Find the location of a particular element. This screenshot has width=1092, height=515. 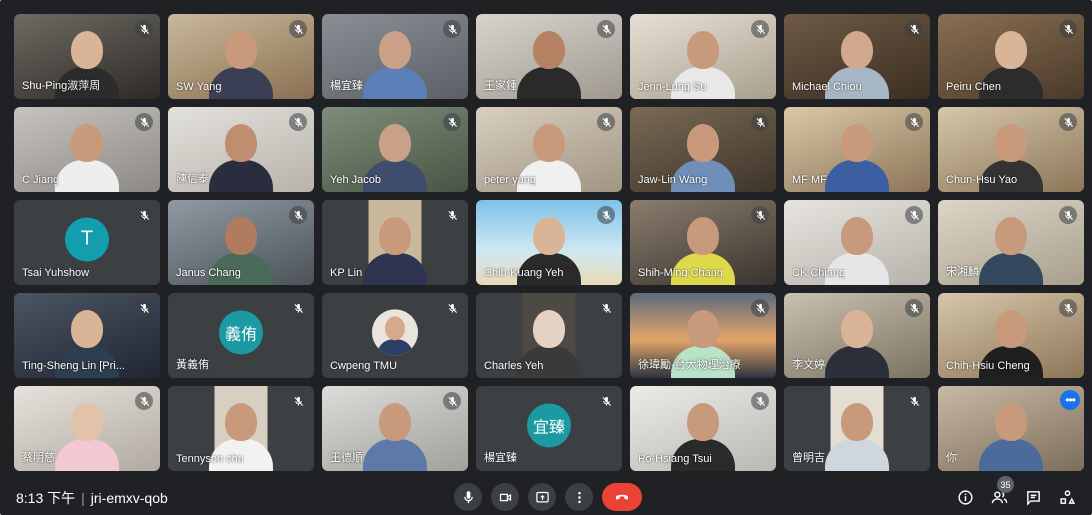

participant-name: KP Lin is located at coordinates (346, 273).